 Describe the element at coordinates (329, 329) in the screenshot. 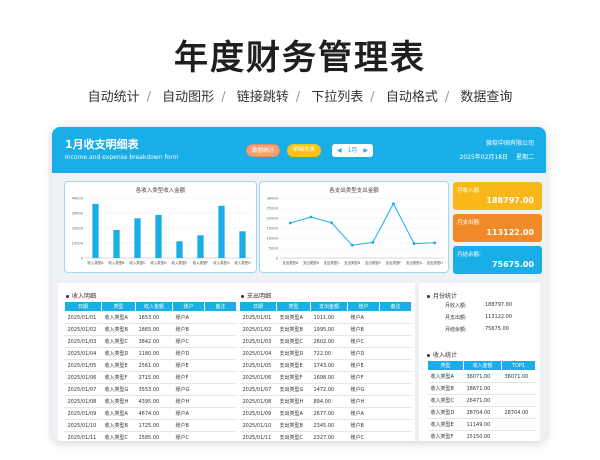

I see `table-cell: 1995.00` at that location.